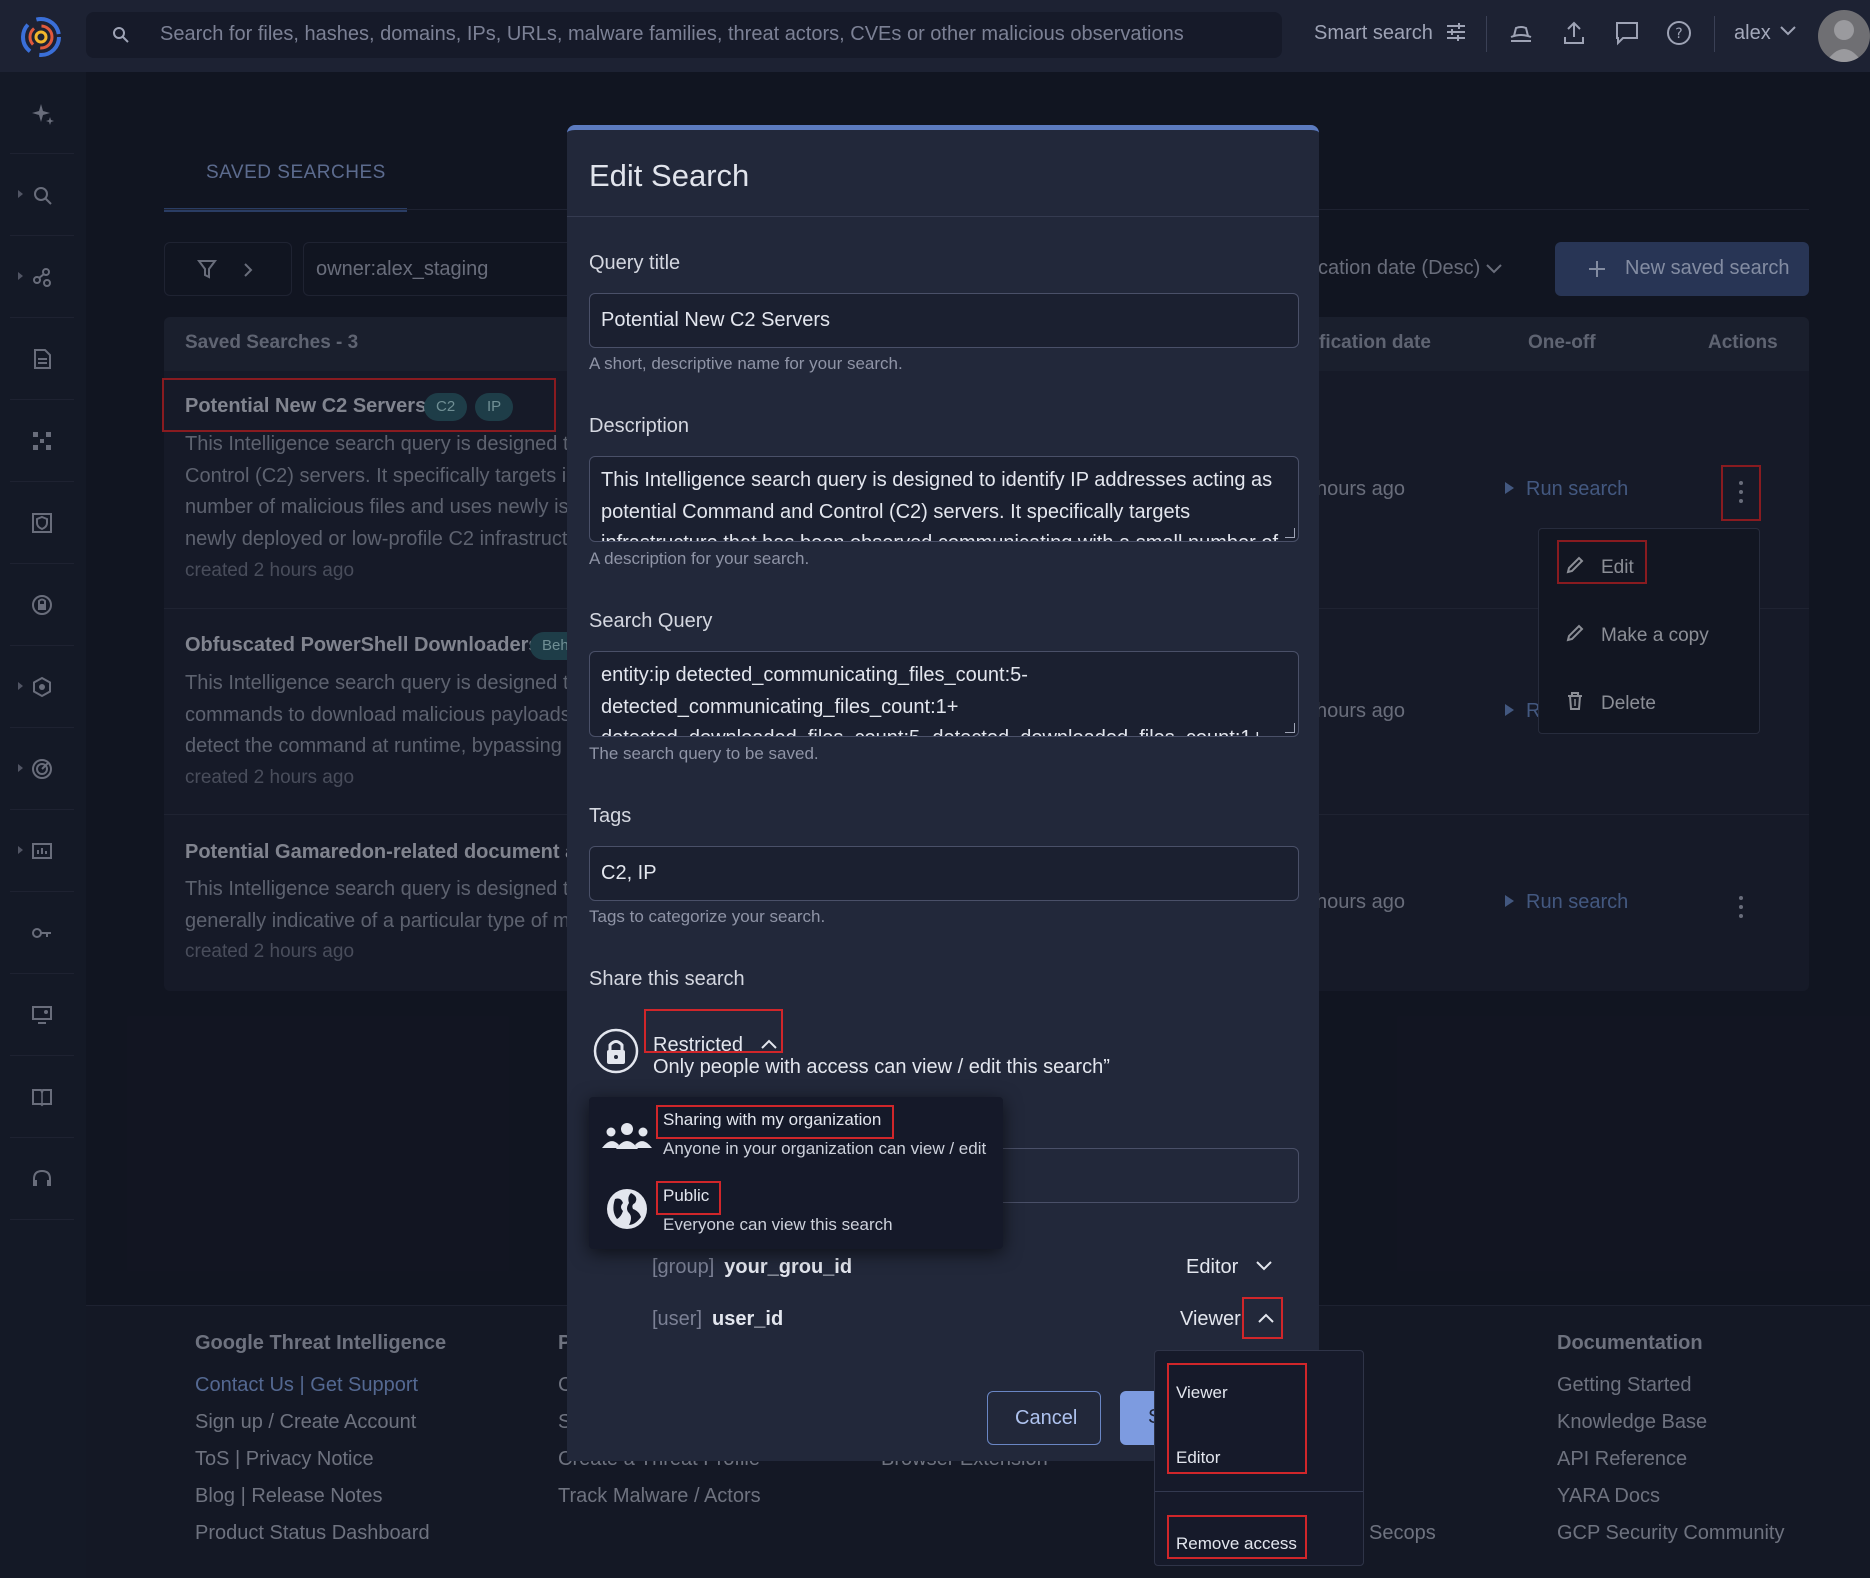  I want to click on chat-icon, so click(1627, 33).